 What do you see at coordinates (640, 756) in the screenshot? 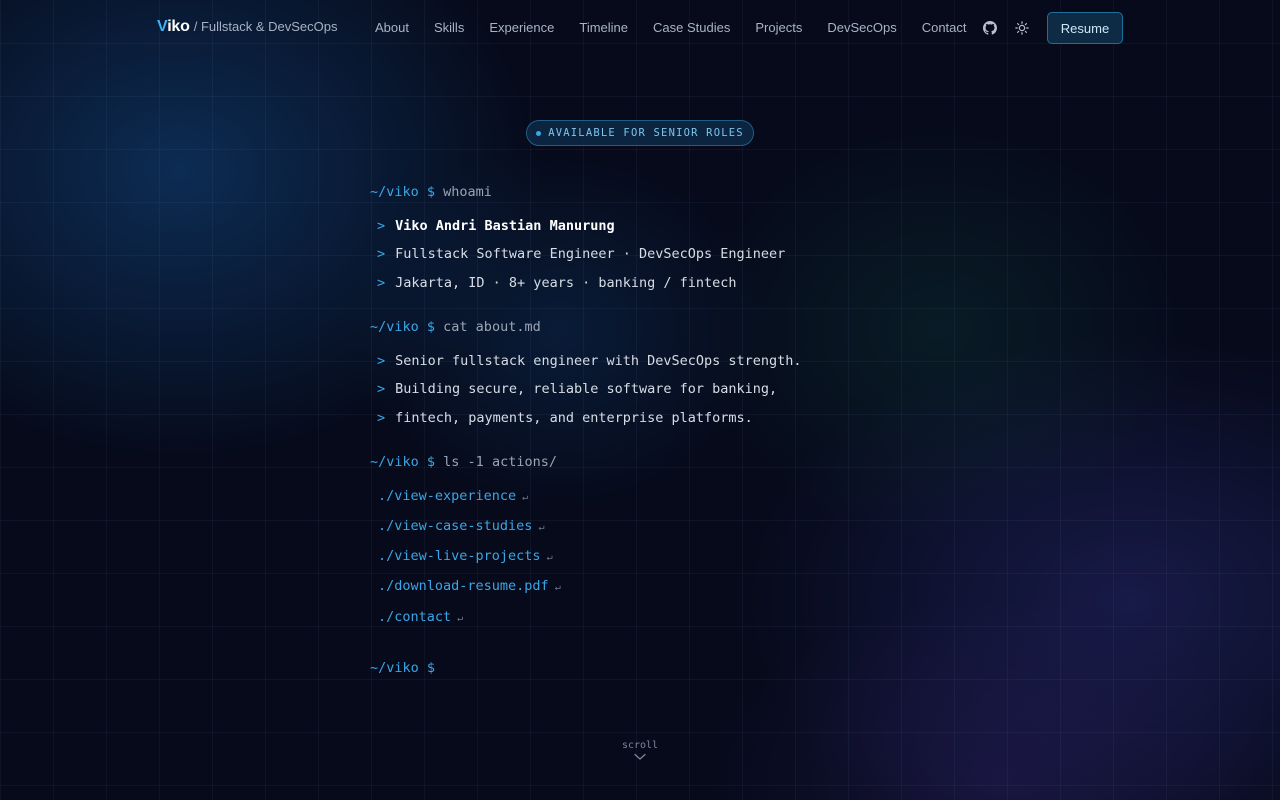
I see `chevron-down-icon` at bounding box center [640, 756].